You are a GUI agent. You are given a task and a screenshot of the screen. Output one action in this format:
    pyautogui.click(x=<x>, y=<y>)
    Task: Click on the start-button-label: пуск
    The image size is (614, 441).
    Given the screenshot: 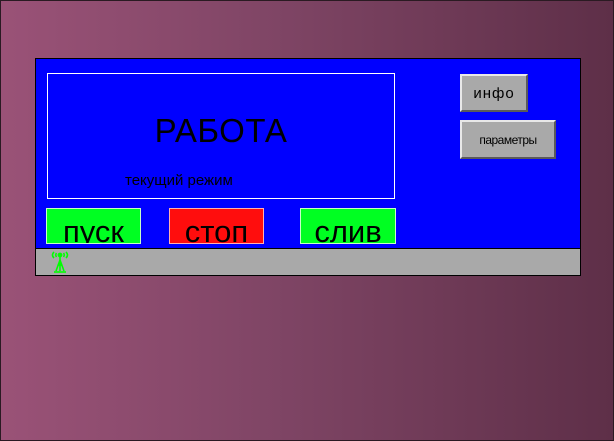 What is the action you would take?
    pyautogui.click(x=93, y=229)
    